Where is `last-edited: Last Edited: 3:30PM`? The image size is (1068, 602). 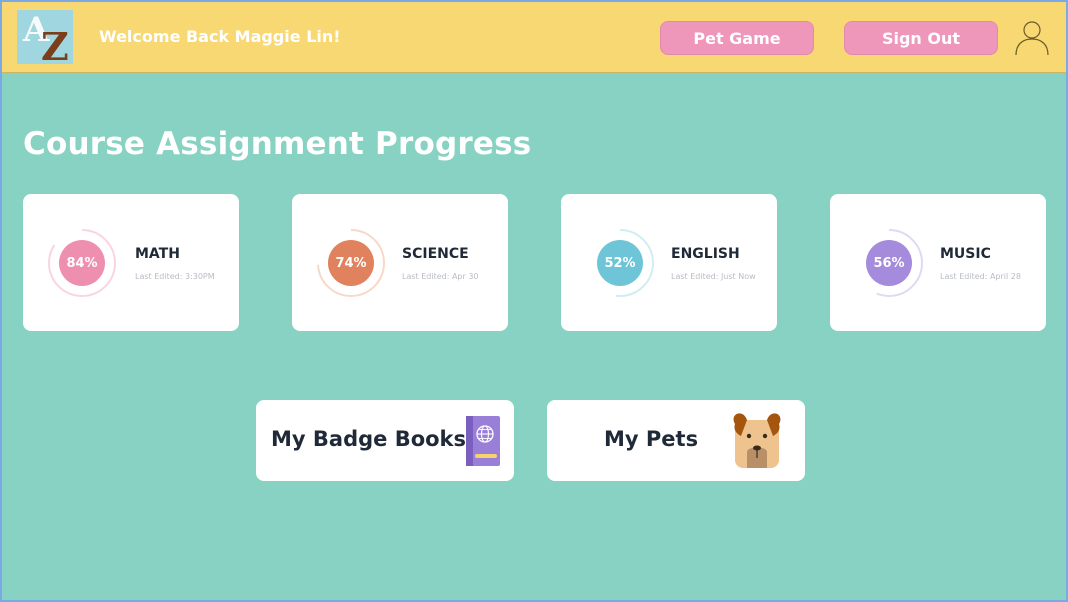 last-edited: Last Edited: 3:30PM is located at coordinates (175, 276).